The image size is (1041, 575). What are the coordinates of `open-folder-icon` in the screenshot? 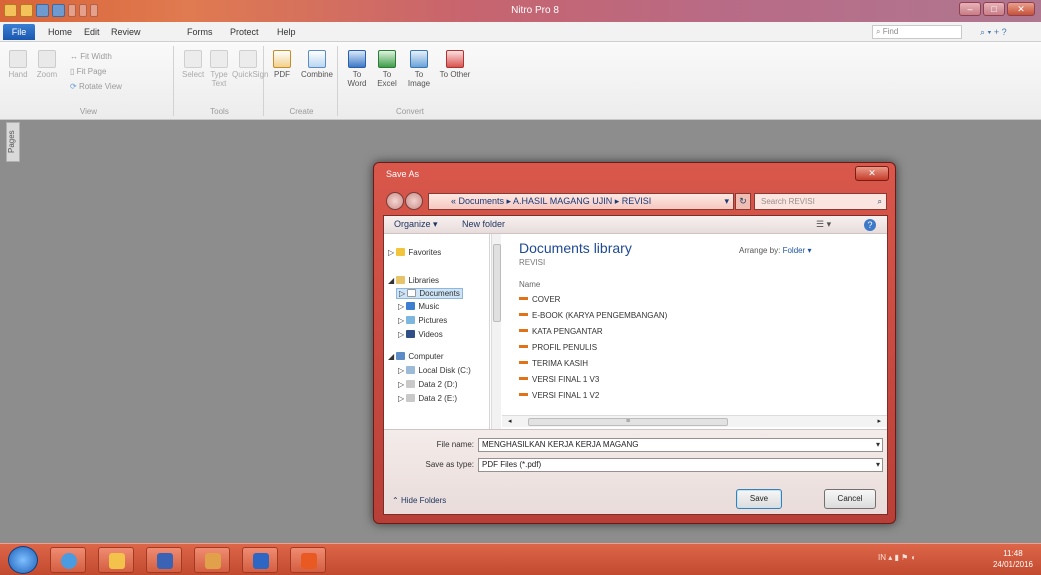 It's located at (26, 10).